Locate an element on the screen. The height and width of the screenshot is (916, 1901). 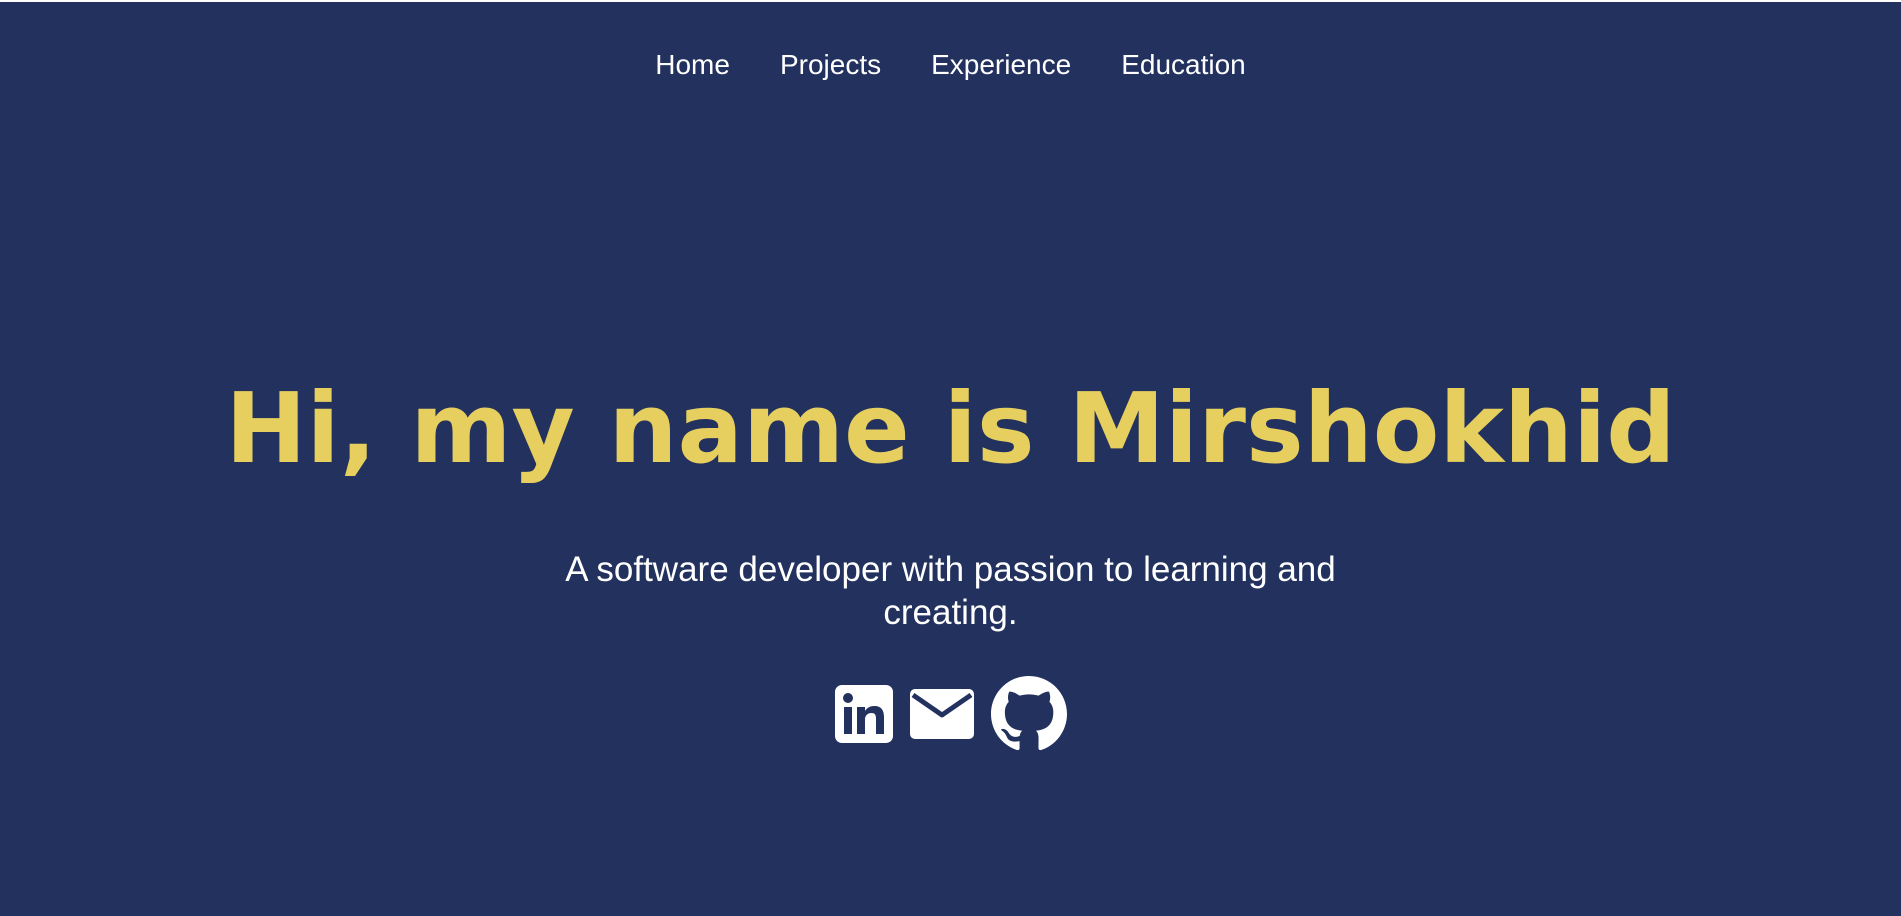
nav-link-education: Education is located at coordinates (1183, 65).